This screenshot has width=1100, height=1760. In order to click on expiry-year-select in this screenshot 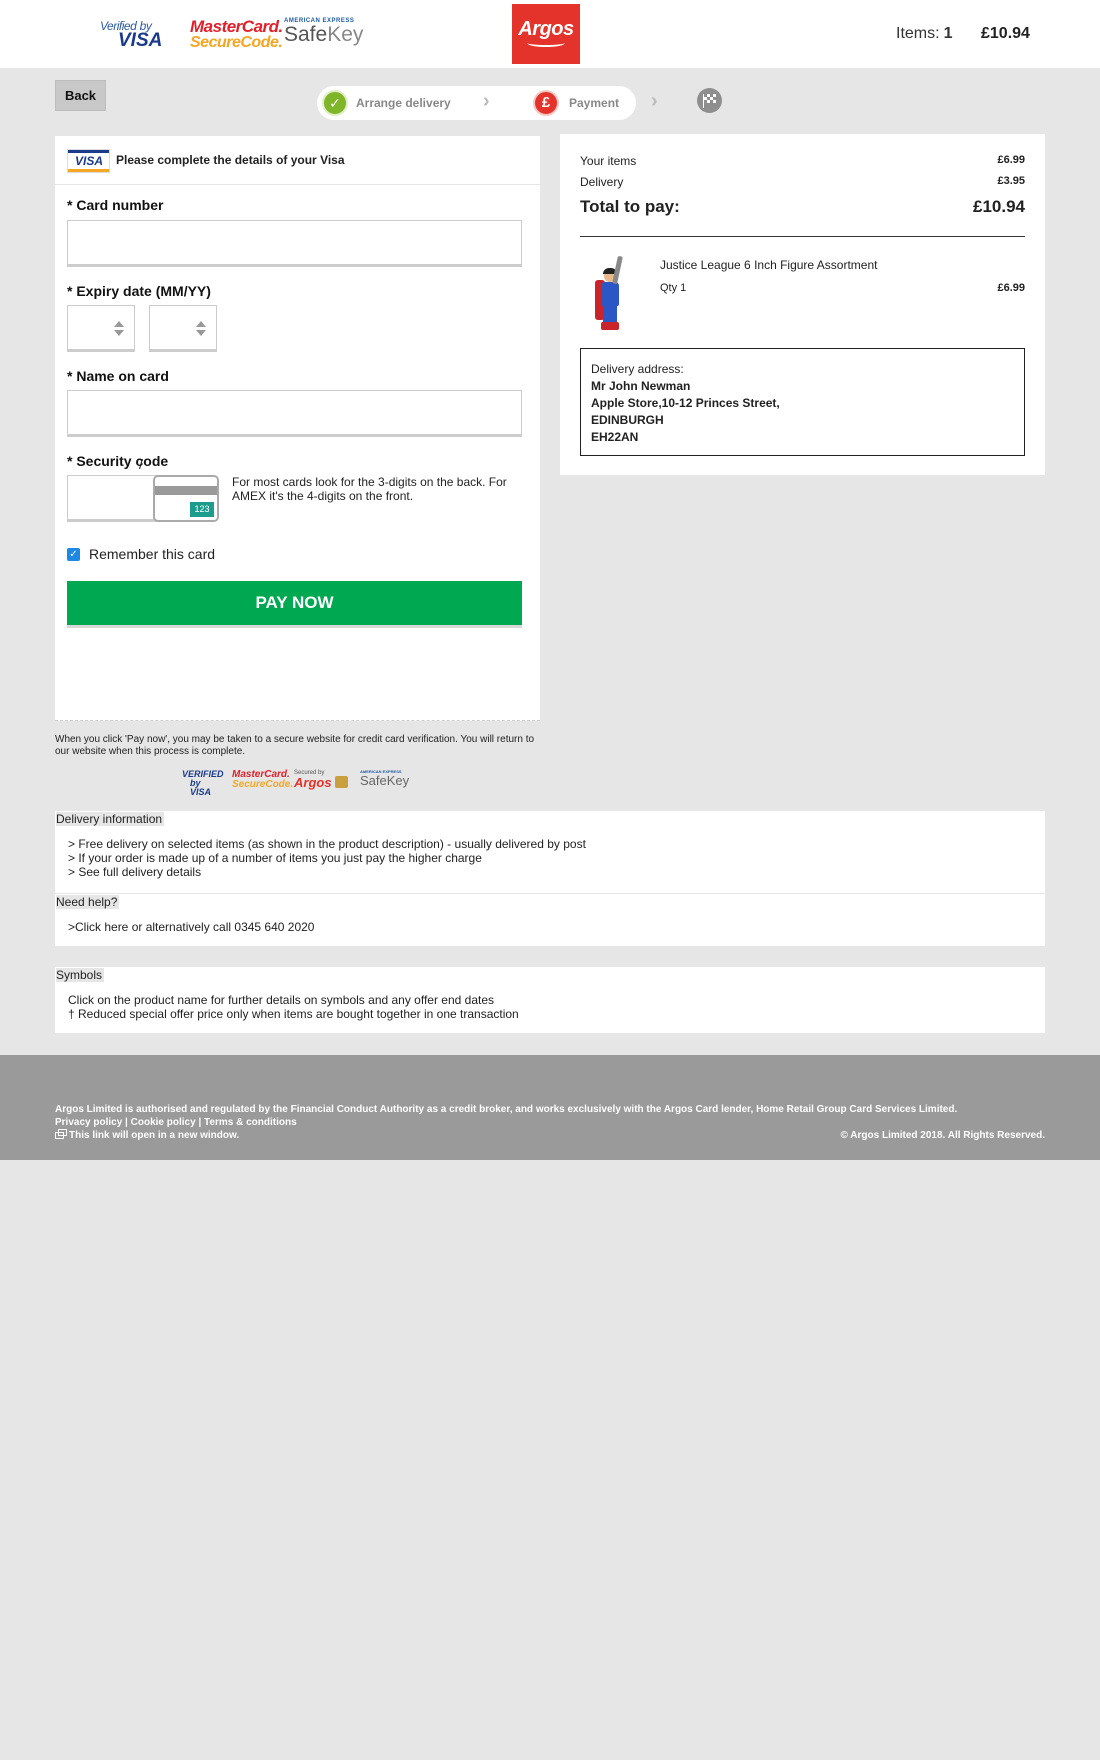, I will do `click(183, 328)`.